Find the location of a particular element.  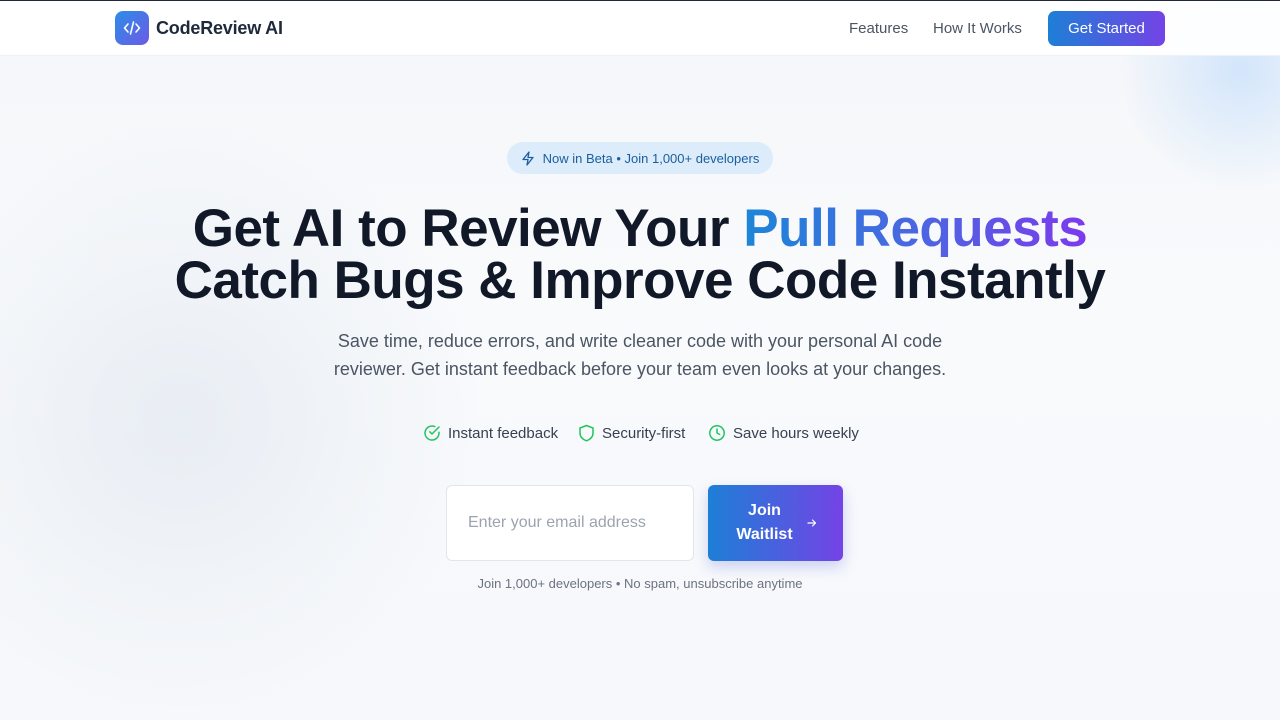

get-started-button: Get Started is located at coordinates (1106, 28).